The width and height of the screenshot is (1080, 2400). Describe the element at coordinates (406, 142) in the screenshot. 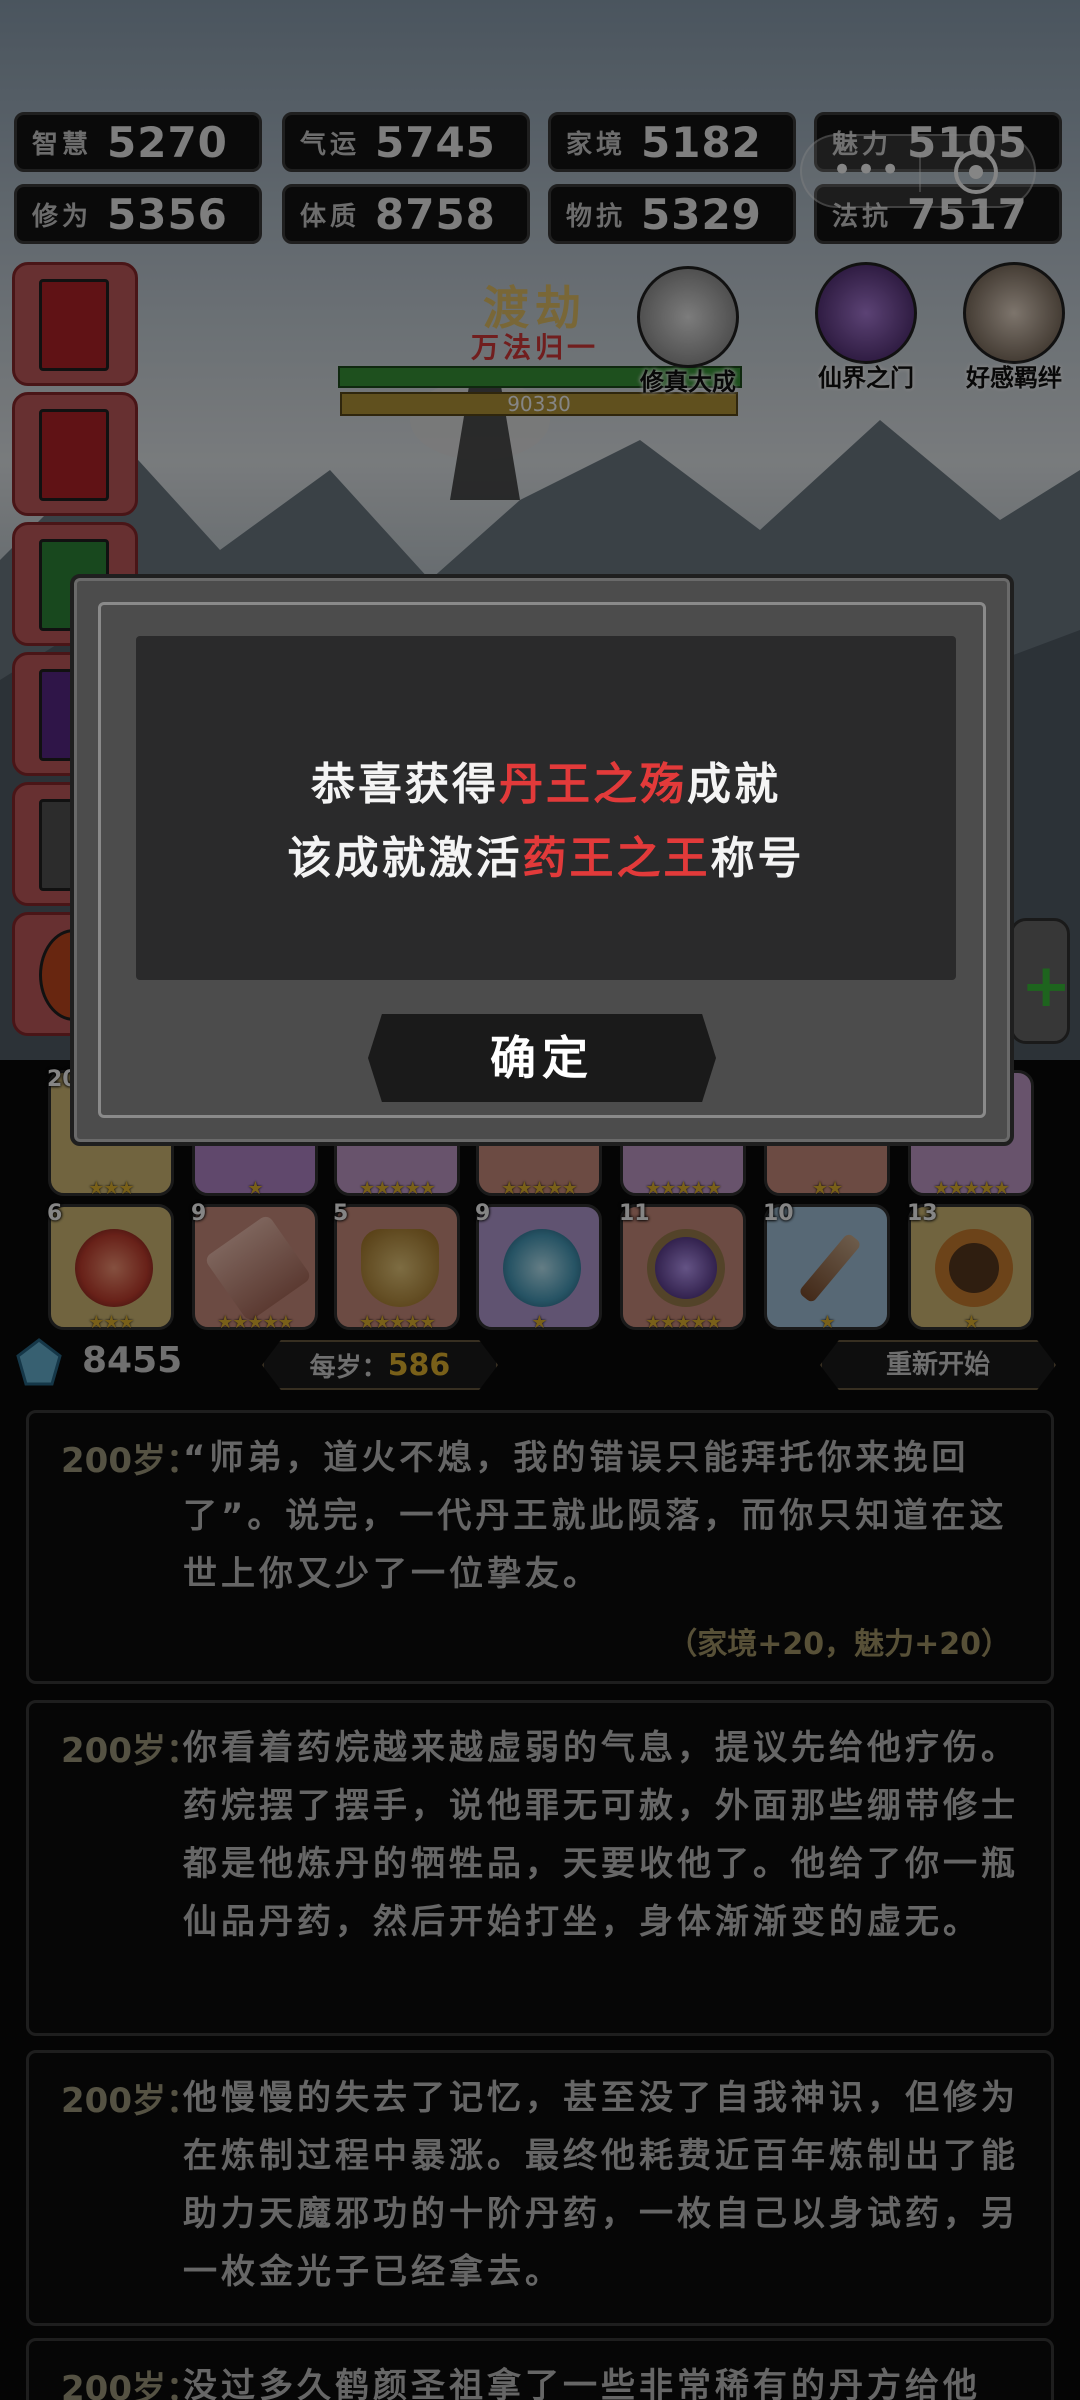

I see `stat-luck: 气运 5745` at that location.